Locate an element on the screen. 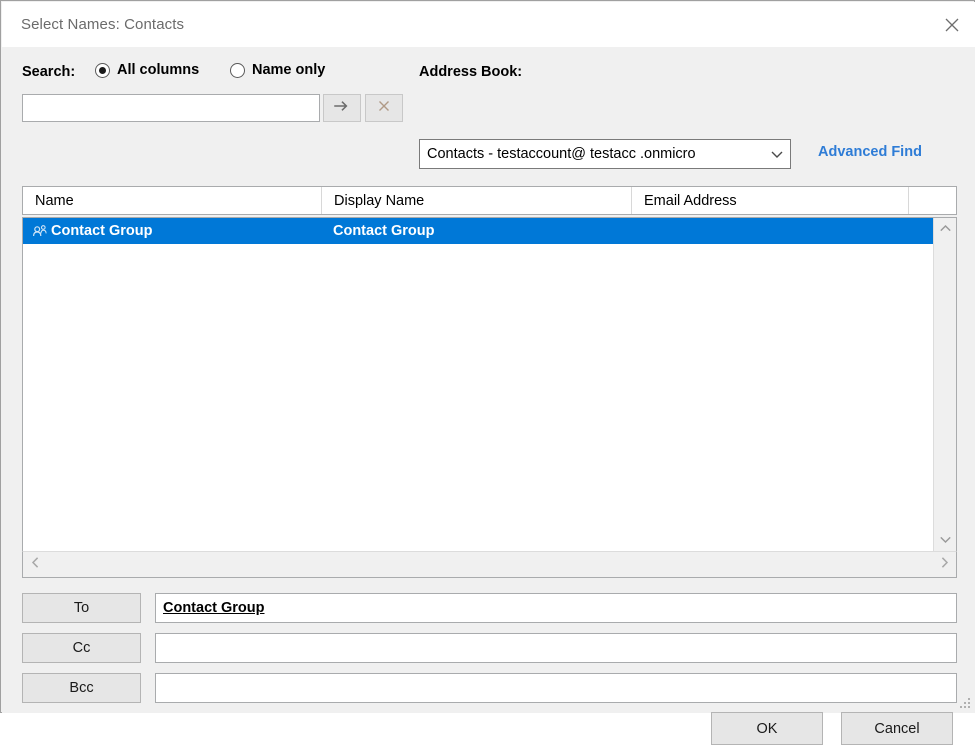 The height and width of the screenshot is (745, 975). column-header-email-address: Email Address is located at coordinates (769, 200).